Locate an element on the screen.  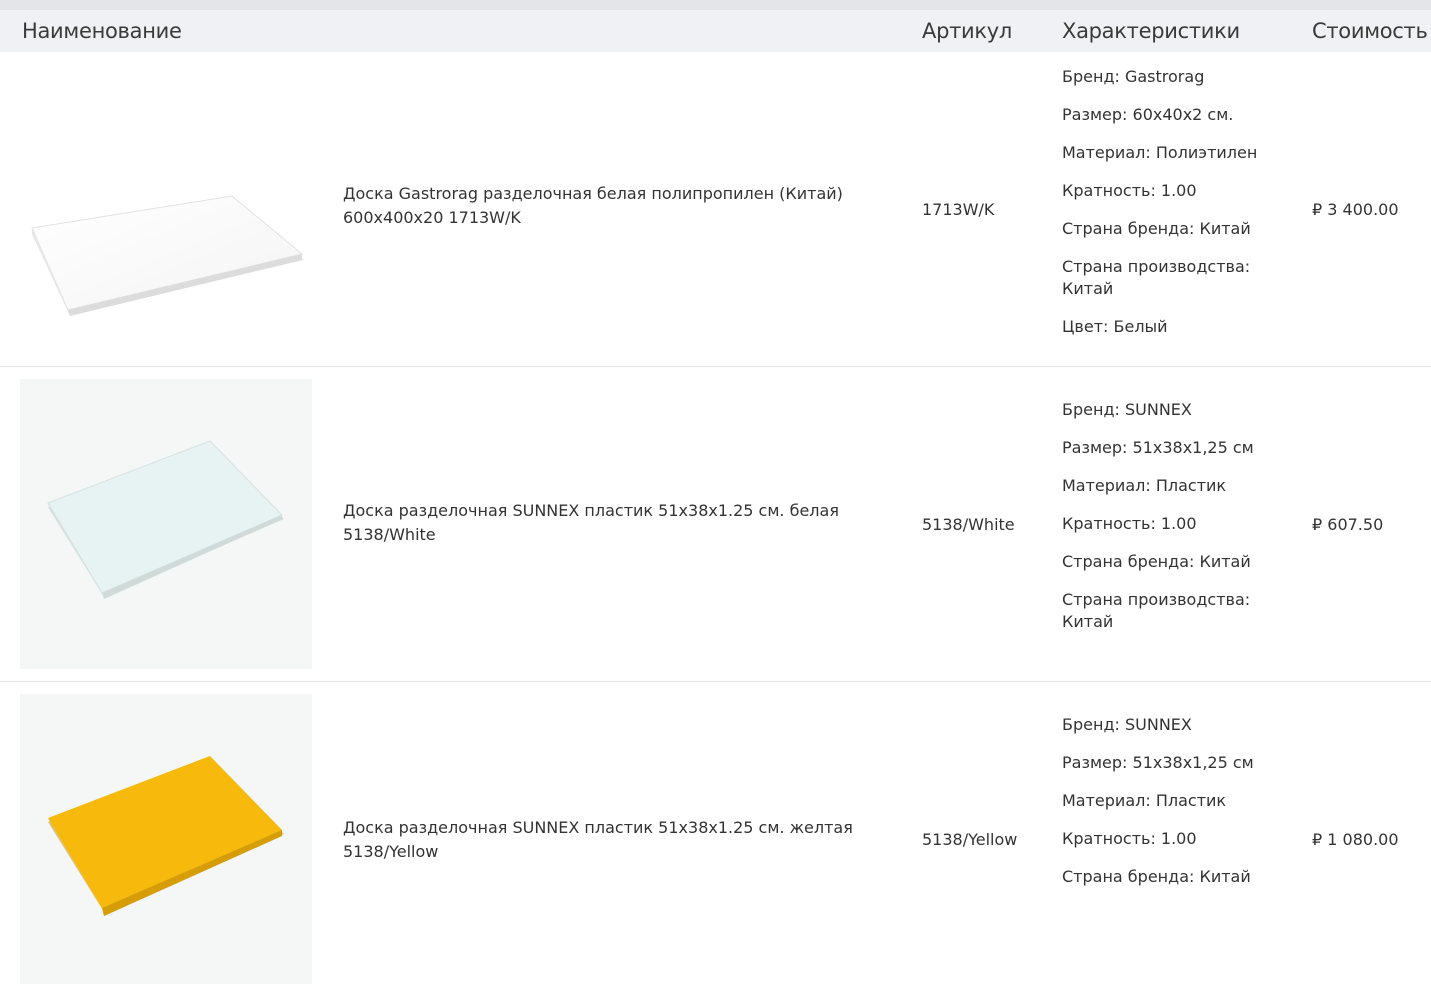
spec-item: Бренд: Gastrorag is located at coordinates (1133, 76).